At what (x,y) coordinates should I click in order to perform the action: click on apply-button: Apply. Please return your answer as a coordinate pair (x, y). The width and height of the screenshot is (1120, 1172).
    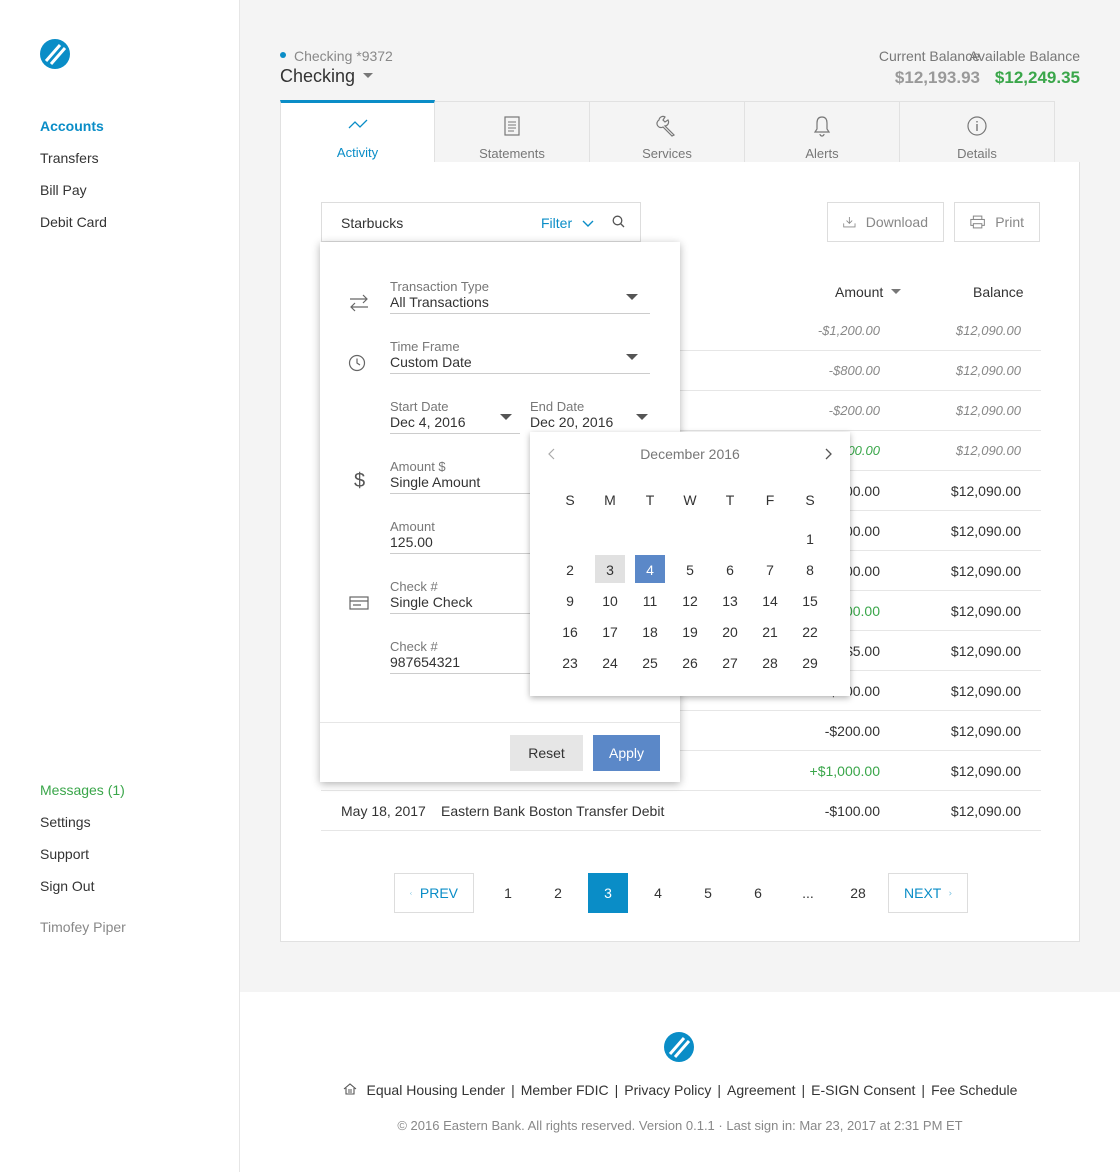
    Looking at the image, I should click on (626, 753).